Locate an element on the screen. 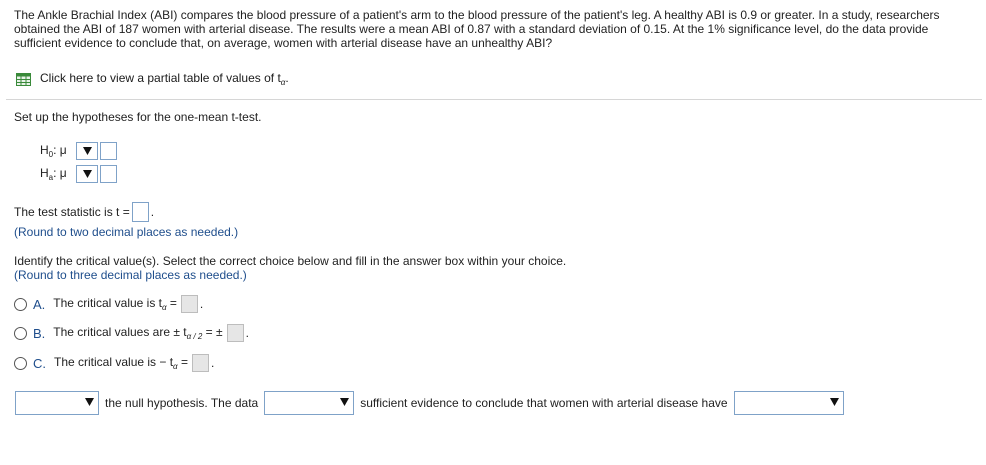 This screenshot has height=465, width=986. choice-c-text: The critical value is − tα = is located at coordinates (121, 363).